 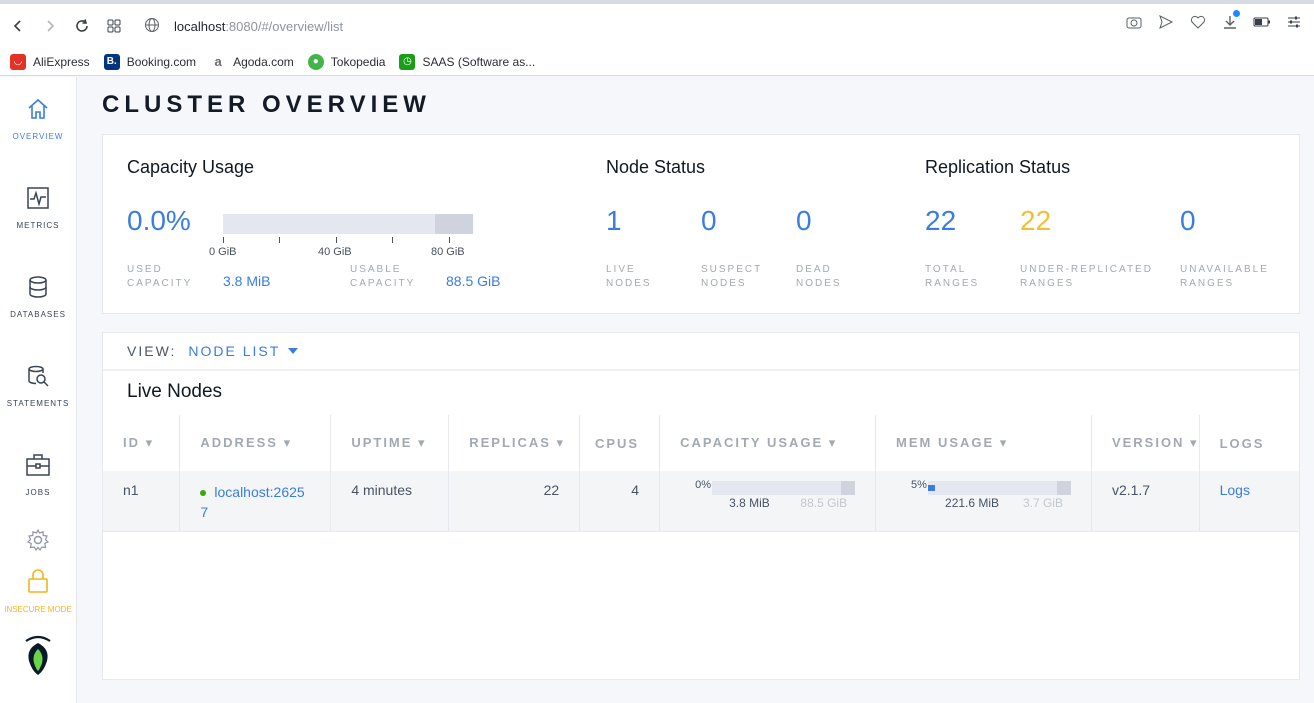 What do you see at coordinates (1224, 276) in the screenshot?
I see `unavailable-ranges-label: UNAVAILABLE RANGES` at bounding box center [1224, 276].